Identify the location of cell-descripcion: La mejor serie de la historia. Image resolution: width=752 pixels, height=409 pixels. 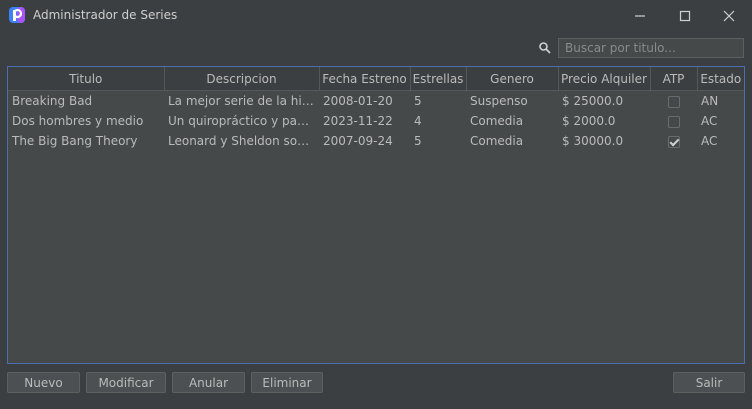
(241, 101).